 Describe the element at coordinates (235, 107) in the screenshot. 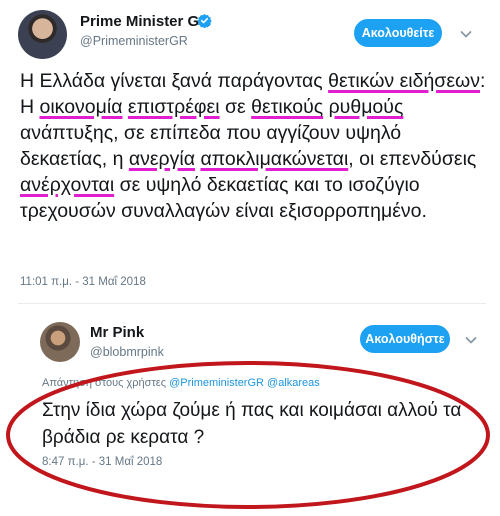

I see `text-segment: σε` at that location.